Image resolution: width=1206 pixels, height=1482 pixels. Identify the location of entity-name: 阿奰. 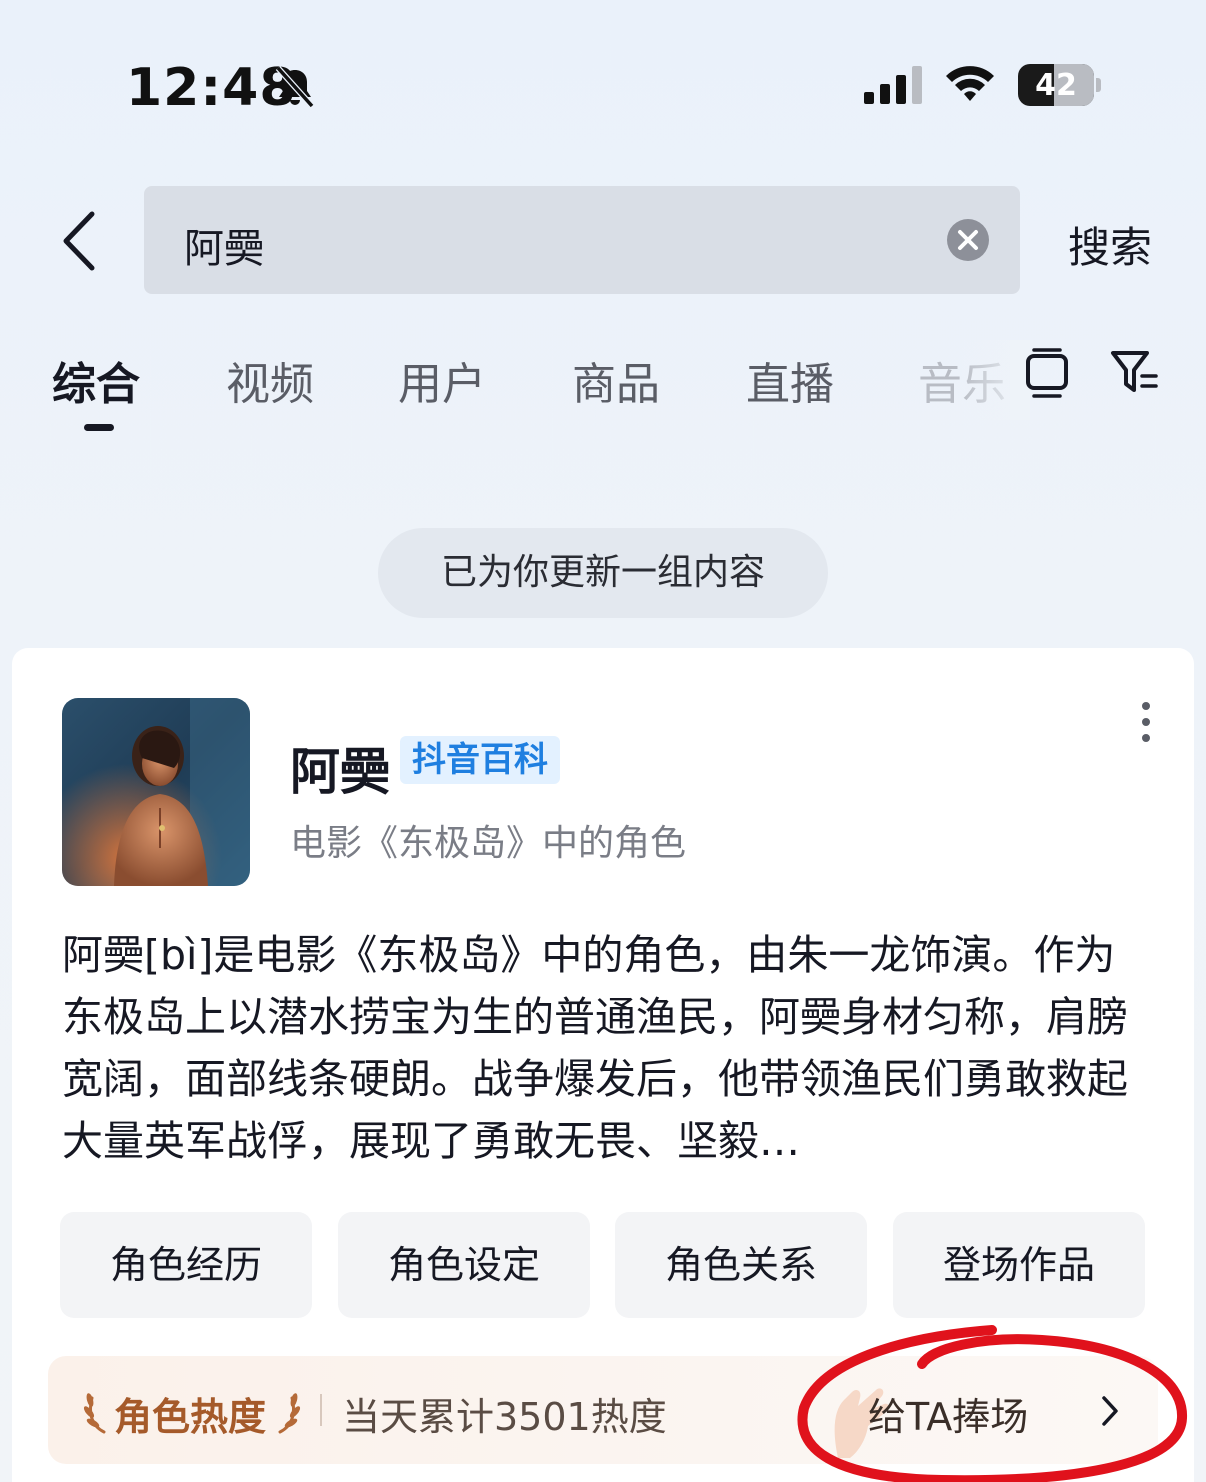
(340, 772).